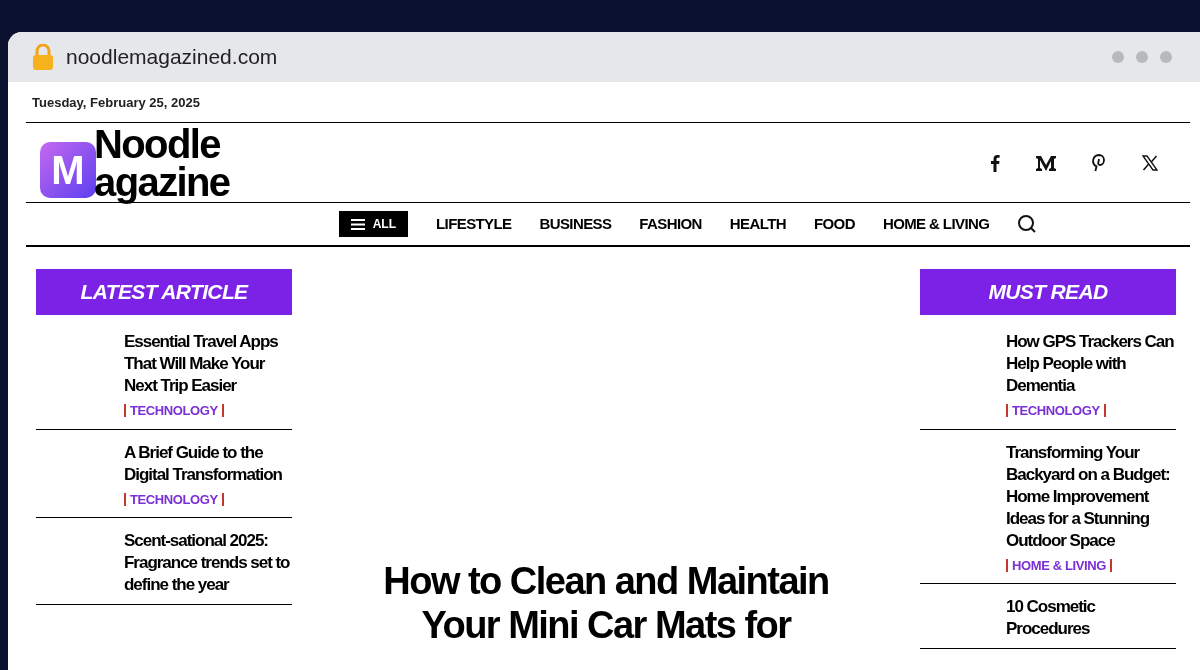  Describe the element at coordinates (373, 224) in the screenshot. I see `all-menu-button: ALL` at that location.